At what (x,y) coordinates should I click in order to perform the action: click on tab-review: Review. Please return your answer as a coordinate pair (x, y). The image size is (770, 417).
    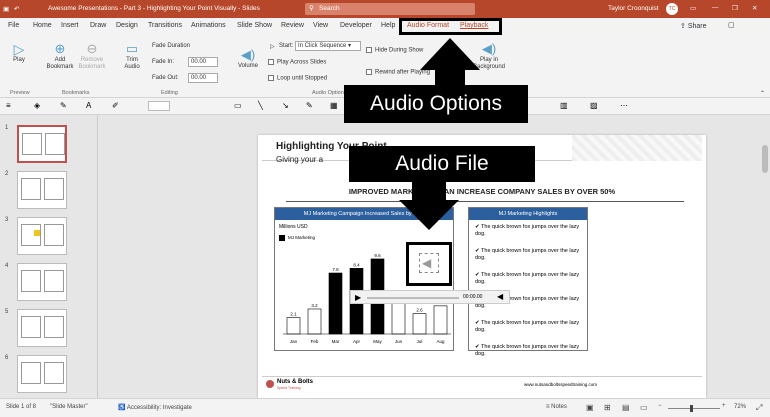
    Looking at the image, I should click on (292, 25).